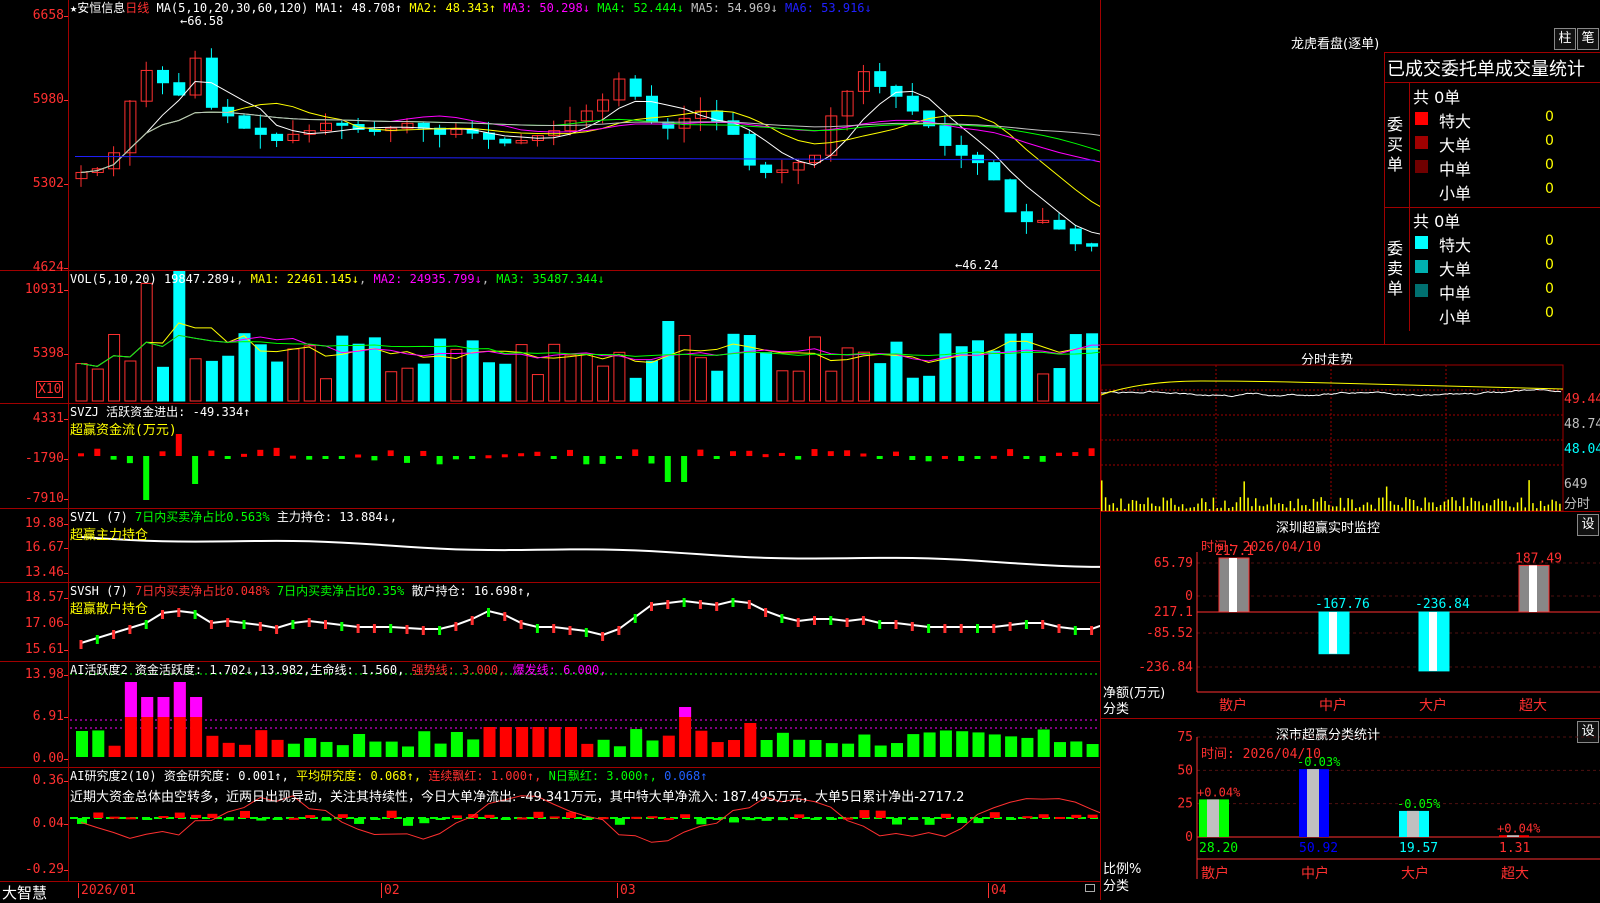 This screenshot has width=1600, height=903. I want to click on ai-research-chart, so click(550, 824).